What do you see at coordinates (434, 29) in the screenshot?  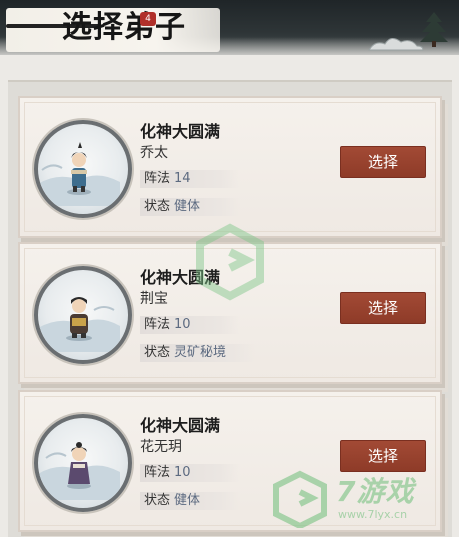 I see `pine-tree-icon` at bounding box center [434, 29].